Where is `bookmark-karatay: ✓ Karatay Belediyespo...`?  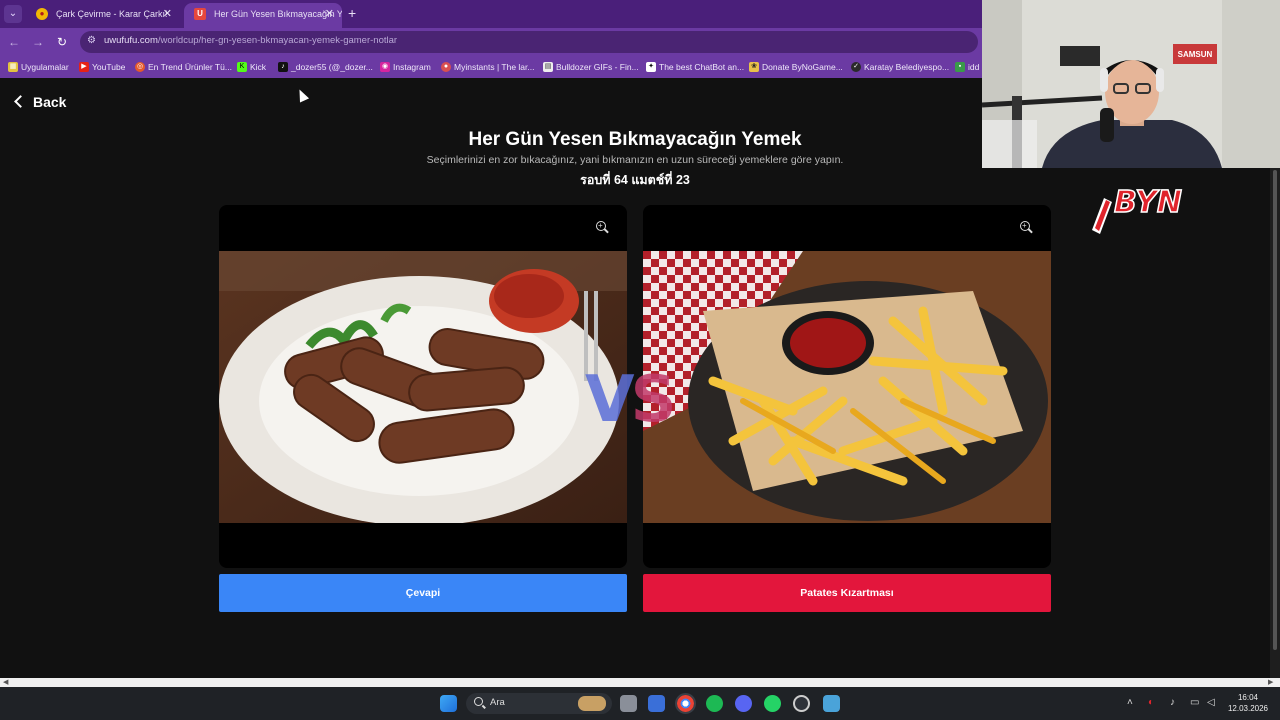 bookmark-karatay: ✓ Karatay Belediyespo... is located at coordinates (900, 67).